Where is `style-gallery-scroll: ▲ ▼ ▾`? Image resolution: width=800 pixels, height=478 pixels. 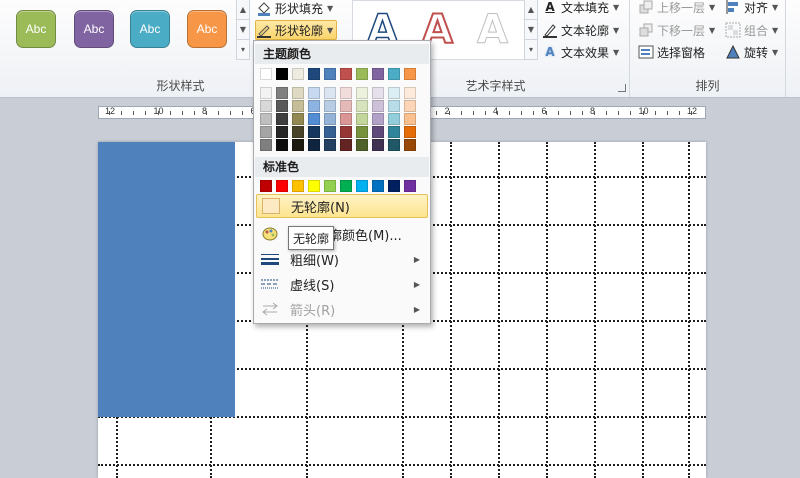 style-gallery-scroll: ▲ ▼ ▾ is located at coordinates (243, 30).